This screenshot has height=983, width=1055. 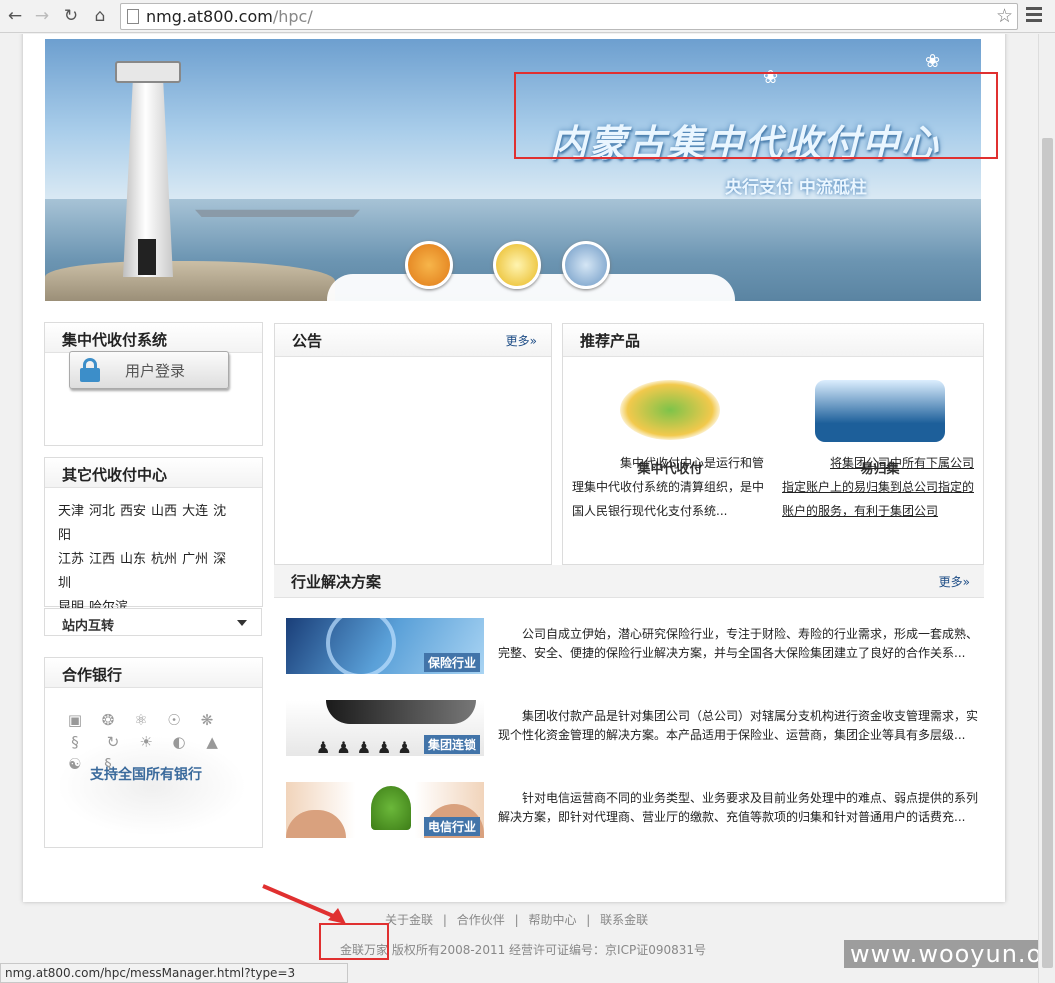 What do you see at coordinates (102, 511) in the screenshot?
I see `city-link: 河北` at bounding box center [102, 511].